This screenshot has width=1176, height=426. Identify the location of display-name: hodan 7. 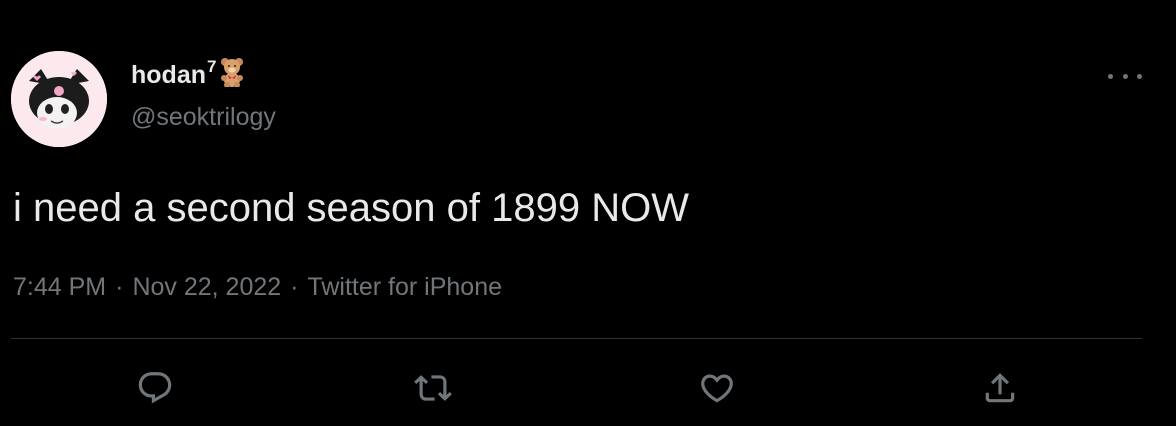
(188, 73).